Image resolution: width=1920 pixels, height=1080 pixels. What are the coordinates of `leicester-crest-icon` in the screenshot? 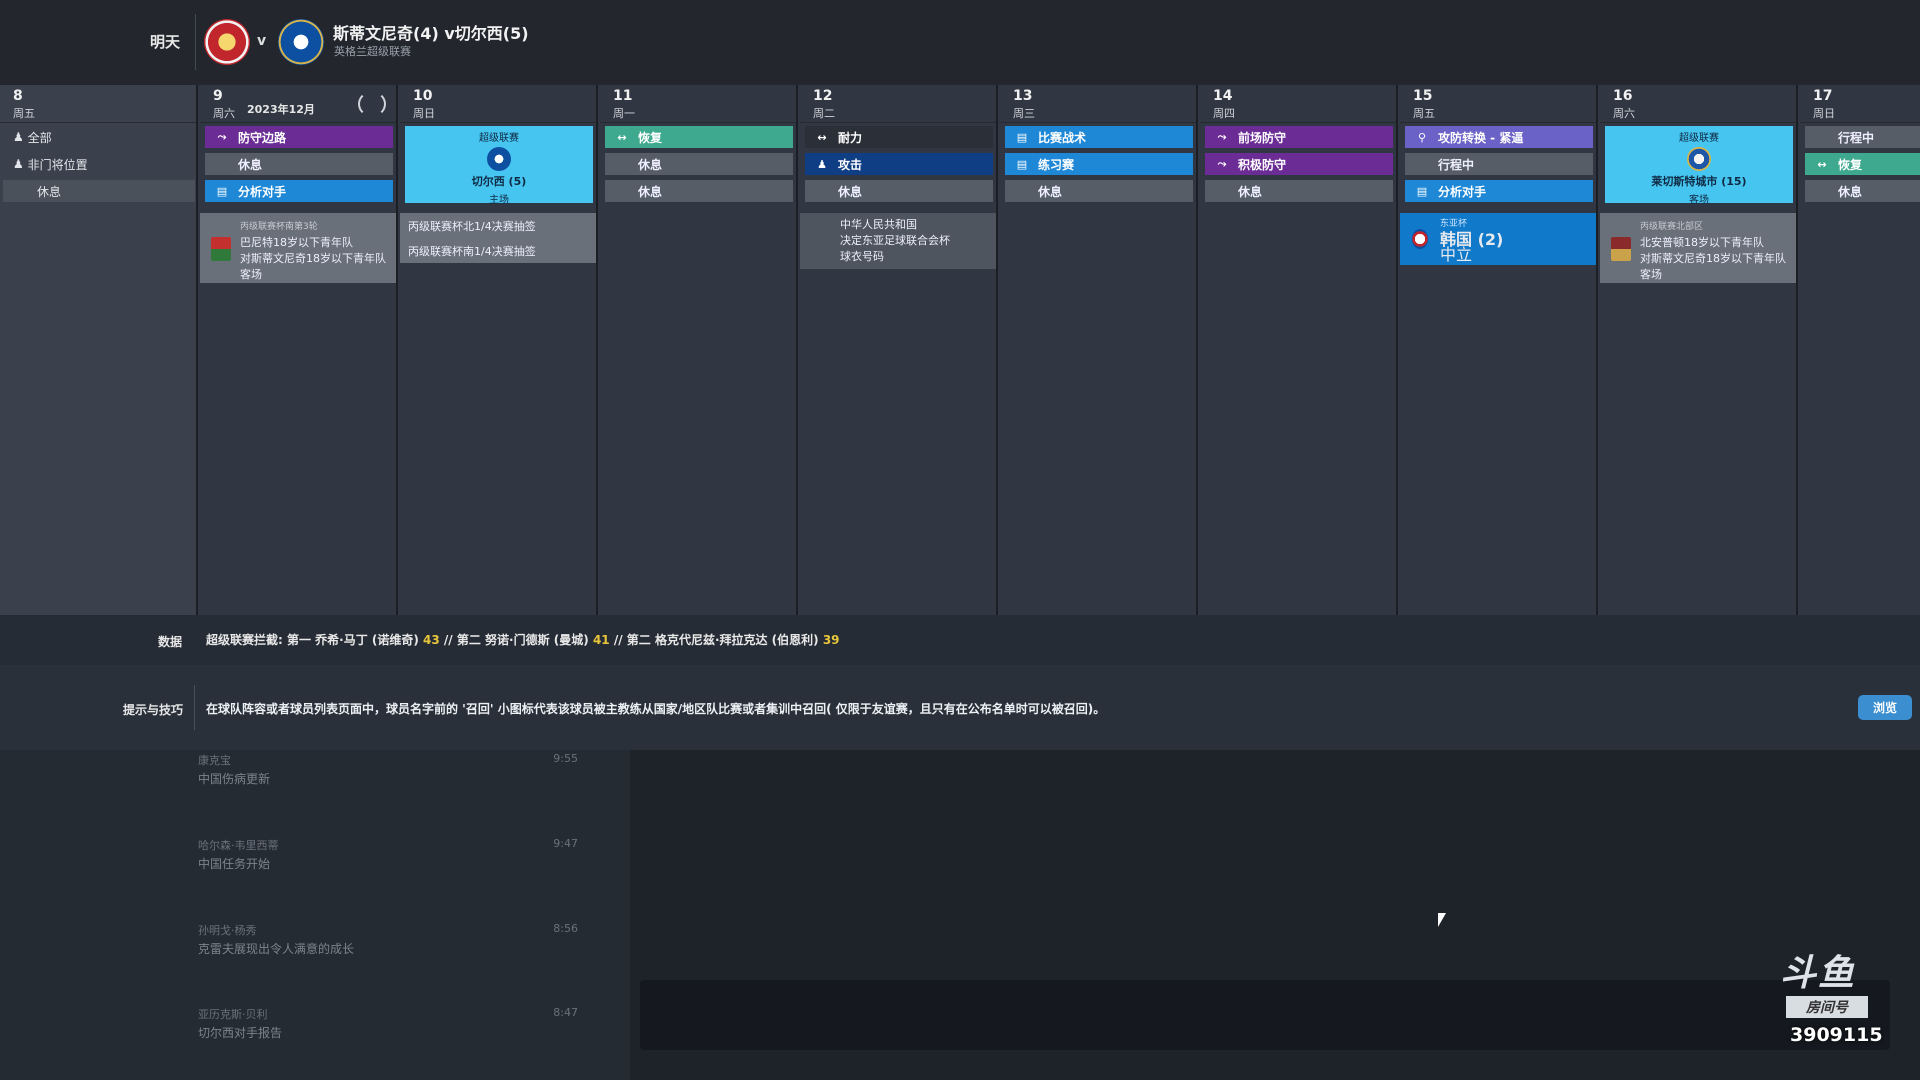 It's located at (1699, 159).